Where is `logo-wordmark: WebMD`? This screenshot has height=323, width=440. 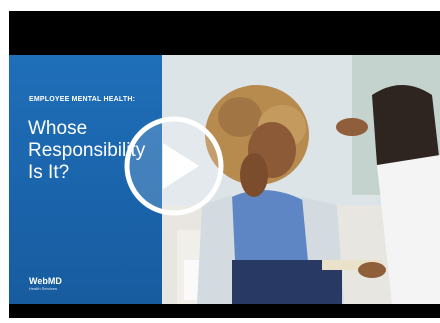
logo-wordmark: WebMD is located at coordinates (45, 281).